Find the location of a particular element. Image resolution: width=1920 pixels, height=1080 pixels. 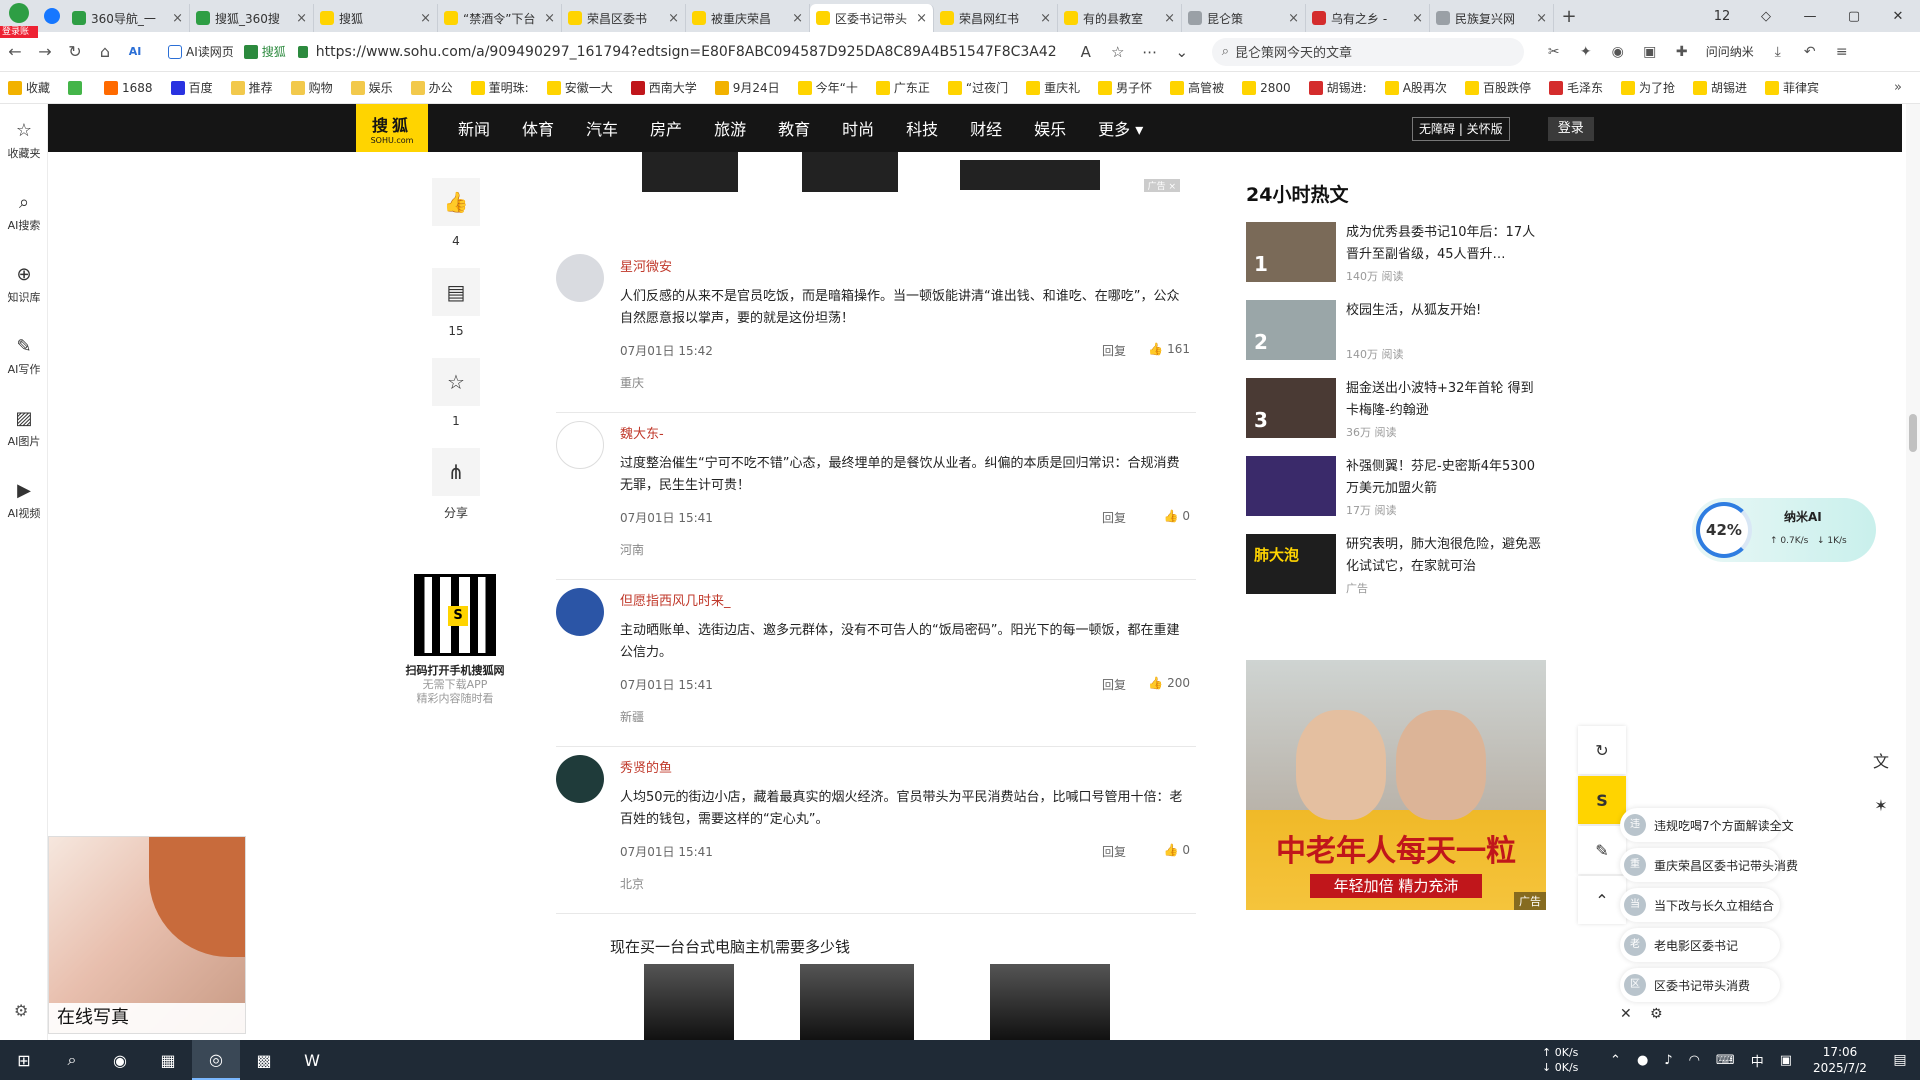

nav-item: 教育 is located at coordinates (794, 128).